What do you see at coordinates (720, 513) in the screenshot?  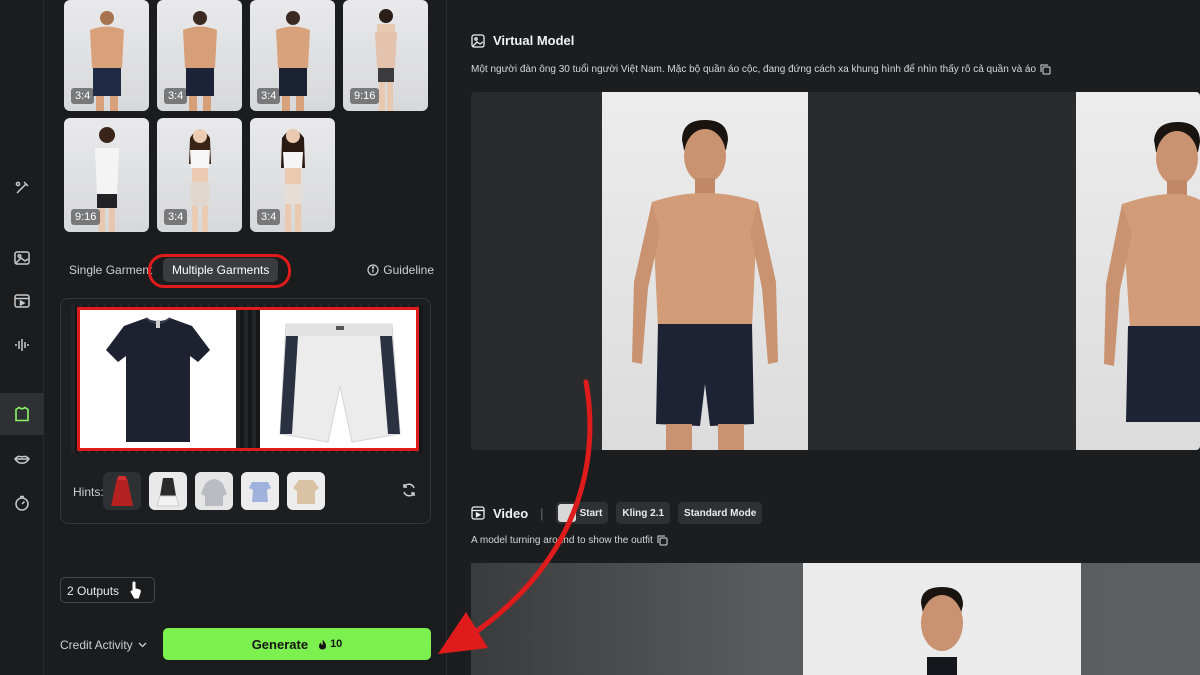 I see `mode-chip: Standard Mode` at bounding box center [720, 513].